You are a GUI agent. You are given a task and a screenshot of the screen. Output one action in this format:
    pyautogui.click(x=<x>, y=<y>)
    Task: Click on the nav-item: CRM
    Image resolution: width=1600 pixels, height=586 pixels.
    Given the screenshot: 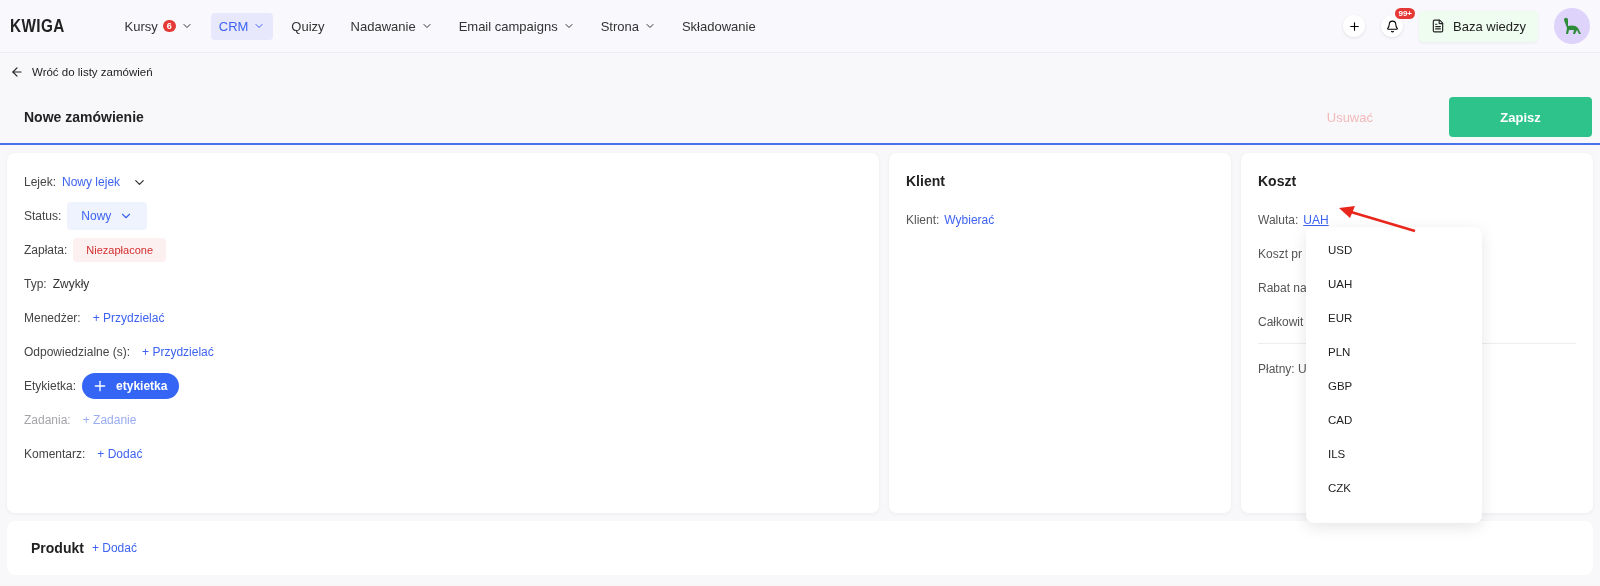 What is the action you would take?
    pyautogui.click(x=242, y=26)
    